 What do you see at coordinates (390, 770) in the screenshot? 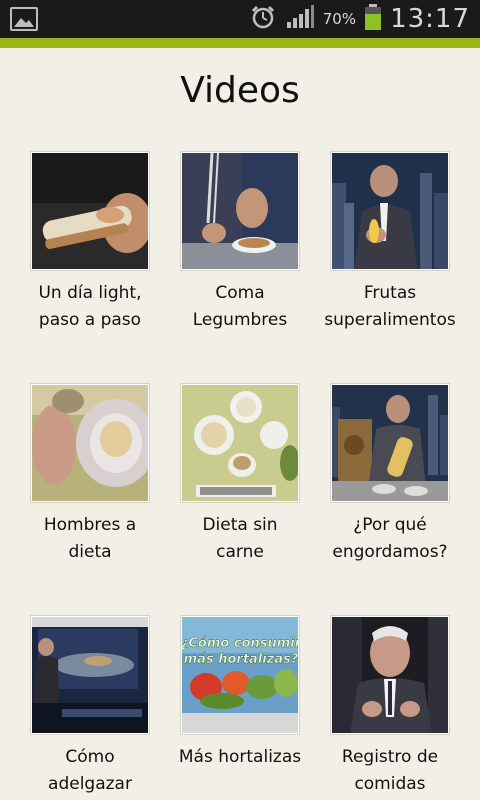
I see `video-title: Registro de comidas` at bounding box center [390, 770].